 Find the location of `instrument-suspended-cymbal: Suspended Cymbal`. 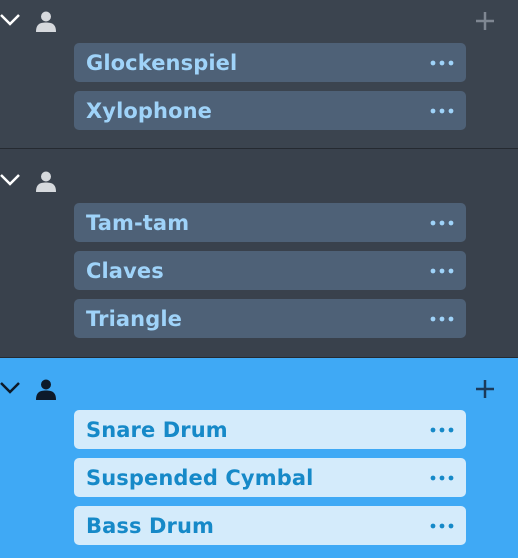

instrument-suspended-cymbal: Suspended Cymbal is located at coordinates (270, 477).